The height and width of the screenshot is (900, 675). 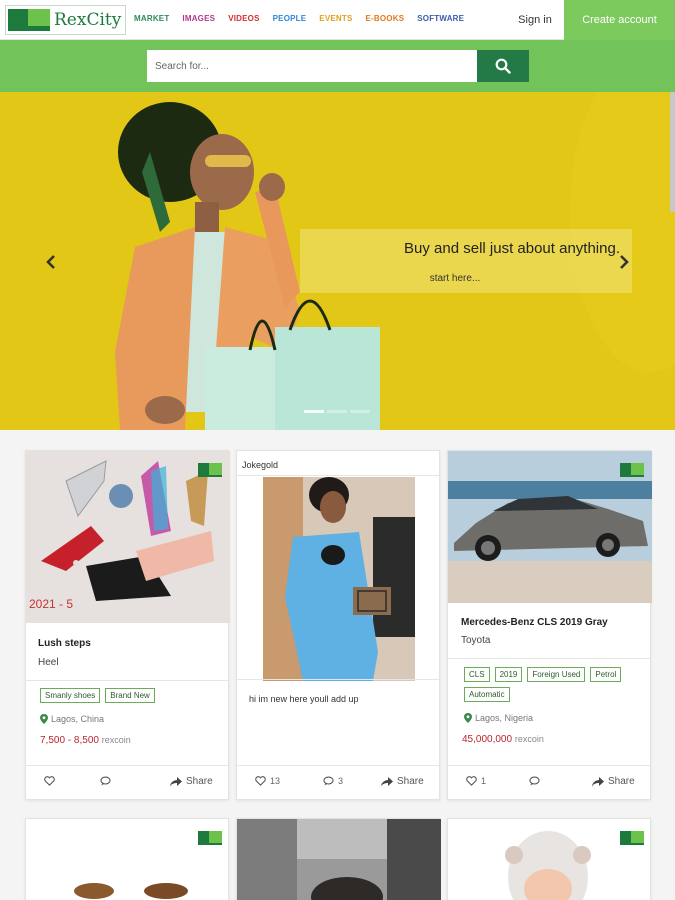 I want to click on tag: 2019, so click(x=508, y=674).